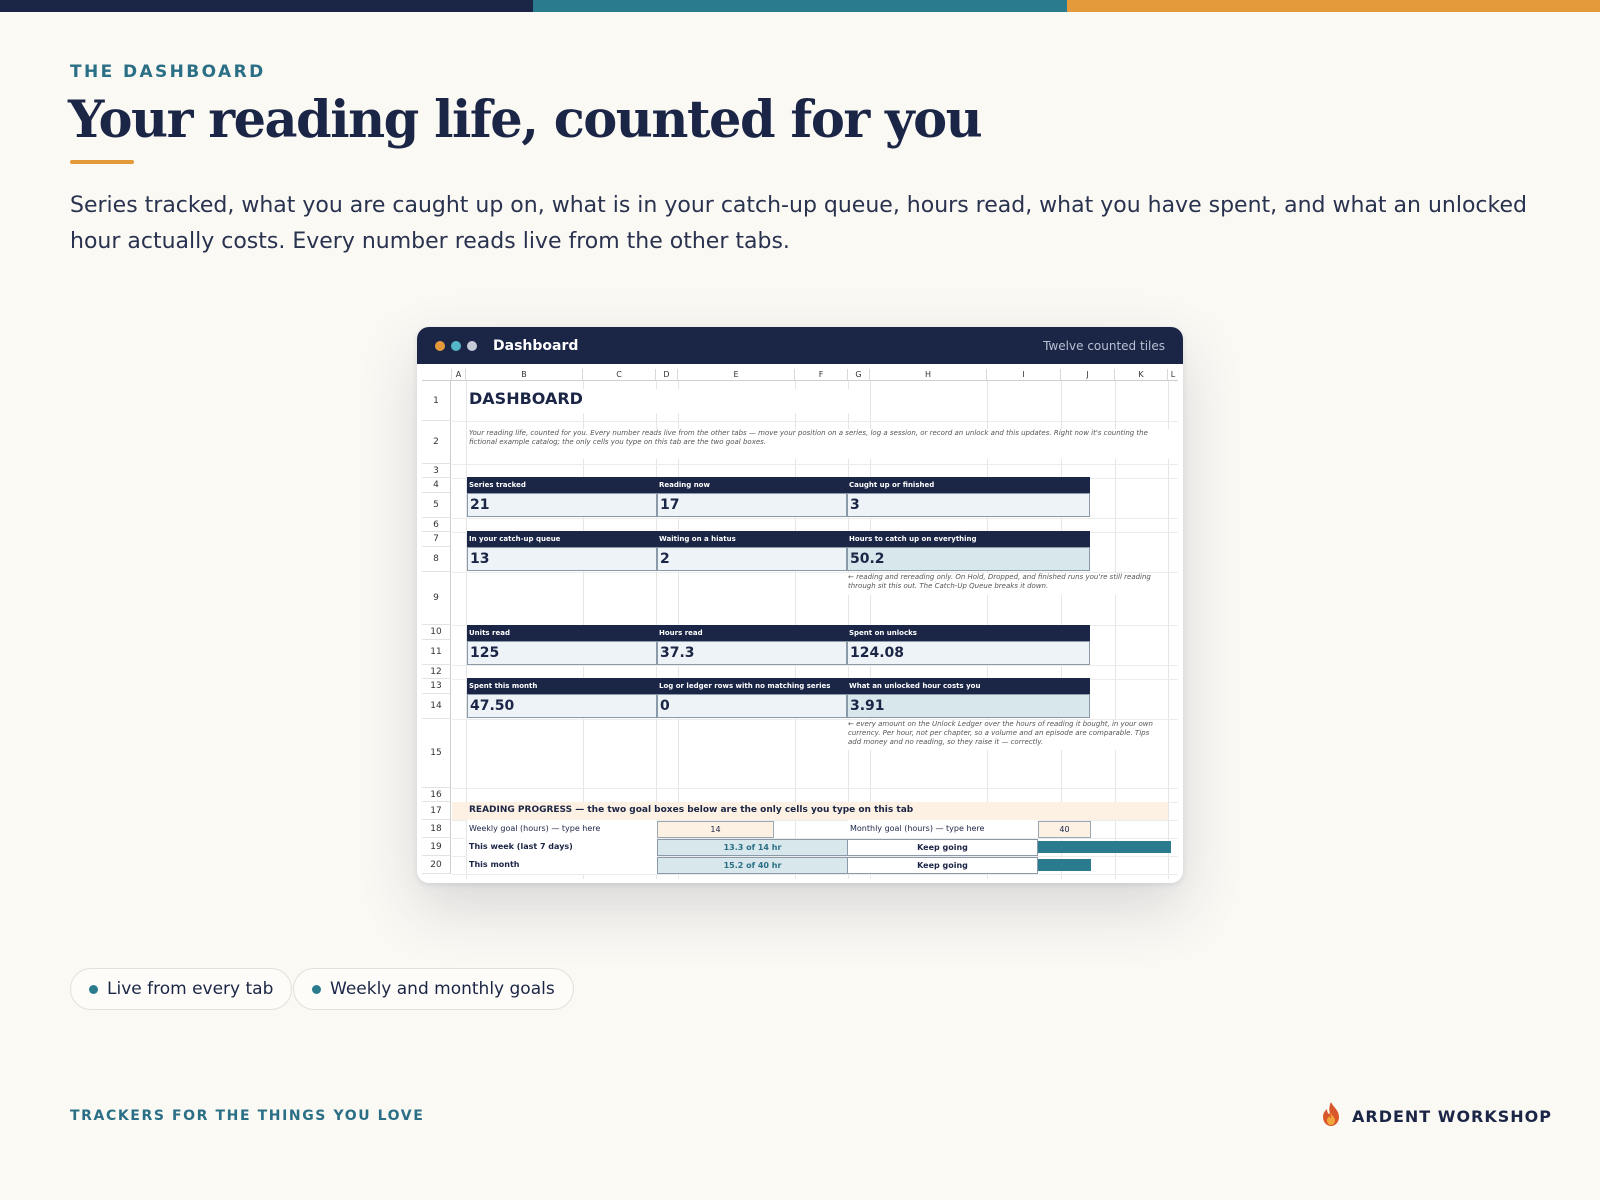  Describe the element at coordinates (190, 989) in the screenshot. I see `pill-label: Live from every tab` at that location.